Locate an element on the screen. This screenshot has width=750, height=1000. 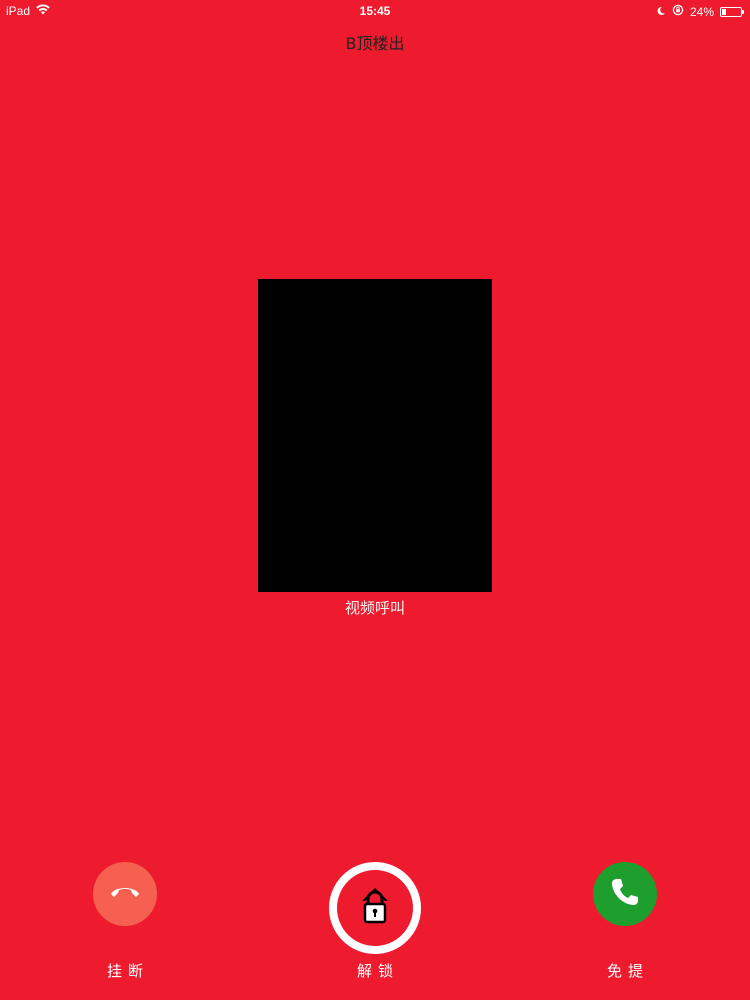
status-right: 24% is located at coordinates (700, 11).